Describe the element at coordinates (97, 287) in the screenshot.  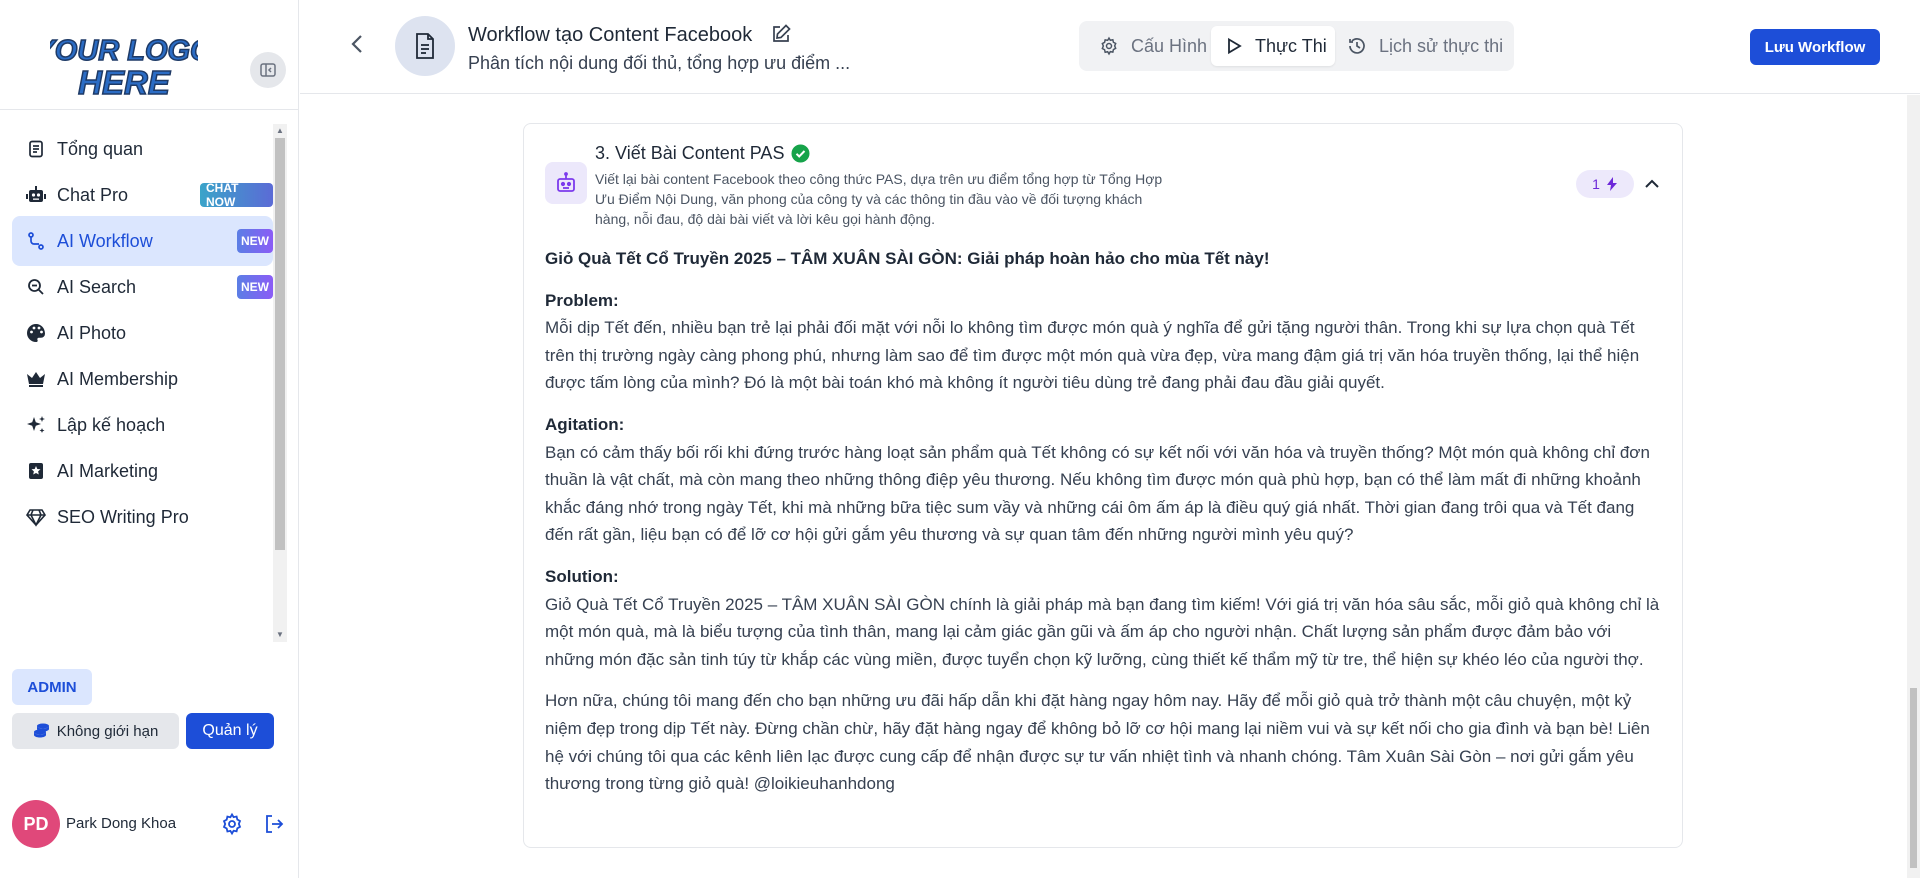
I see `sidebar-item-label: AI Search` at that location.